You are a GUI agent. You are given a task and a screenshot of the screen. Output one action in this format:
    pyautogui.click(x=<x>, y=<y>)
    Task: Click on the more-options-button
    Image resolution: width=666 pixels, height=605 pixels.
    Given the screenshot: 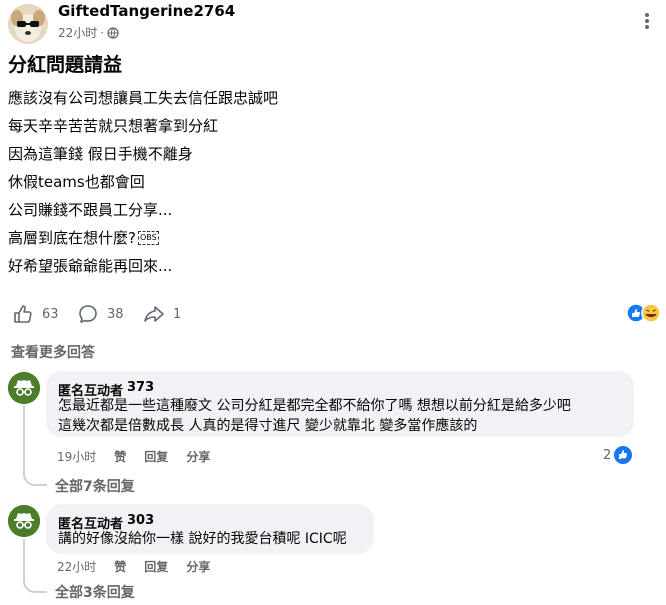 What is the action you would take?
    pyautogui.click(x=647, y=21)
    